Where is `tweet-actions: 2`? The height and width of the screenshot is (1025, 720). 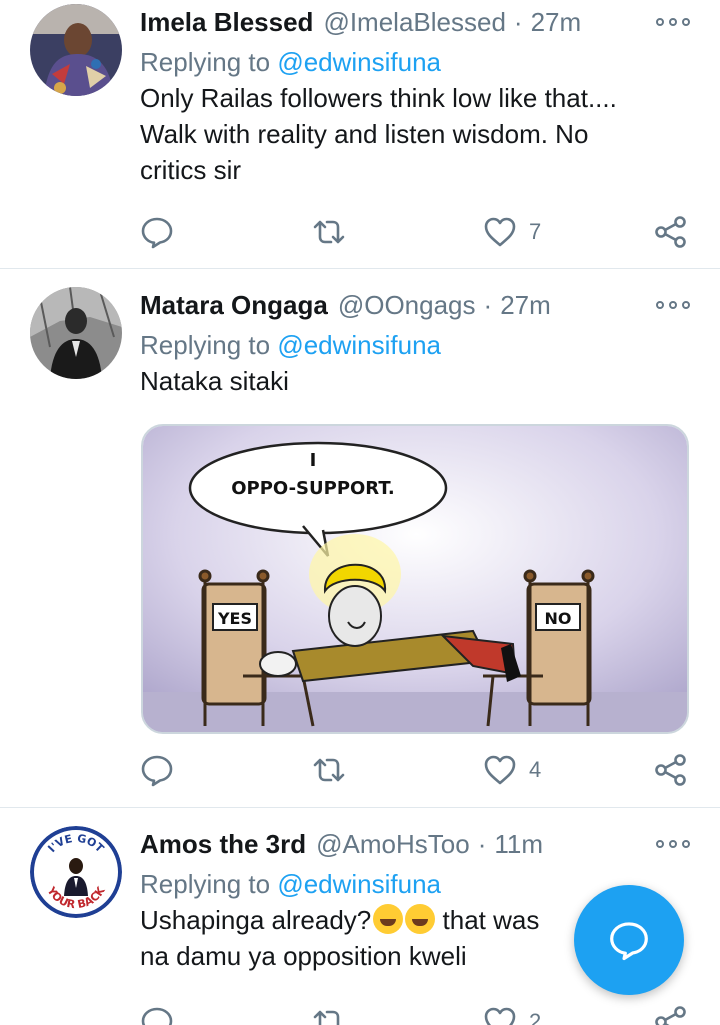 tweet-actions: 2 is located at coordinates (420, 1013).